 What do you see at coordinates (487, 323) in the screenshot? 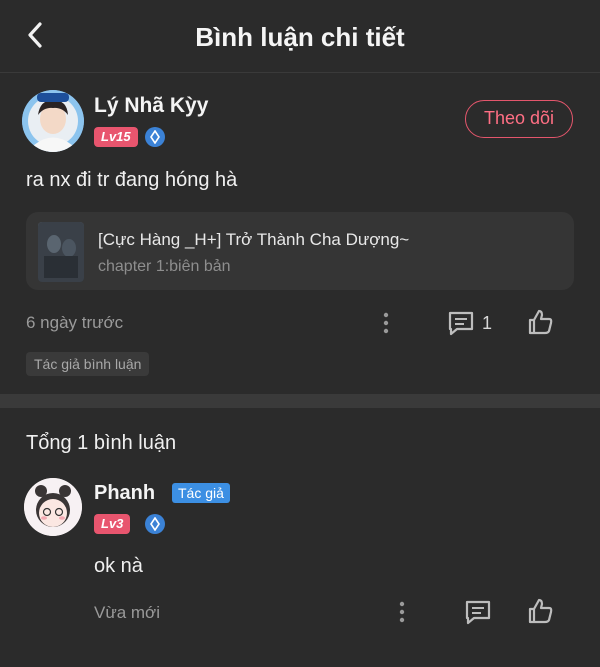
I see `reply-count: 1` at bounding box center [487, 323].